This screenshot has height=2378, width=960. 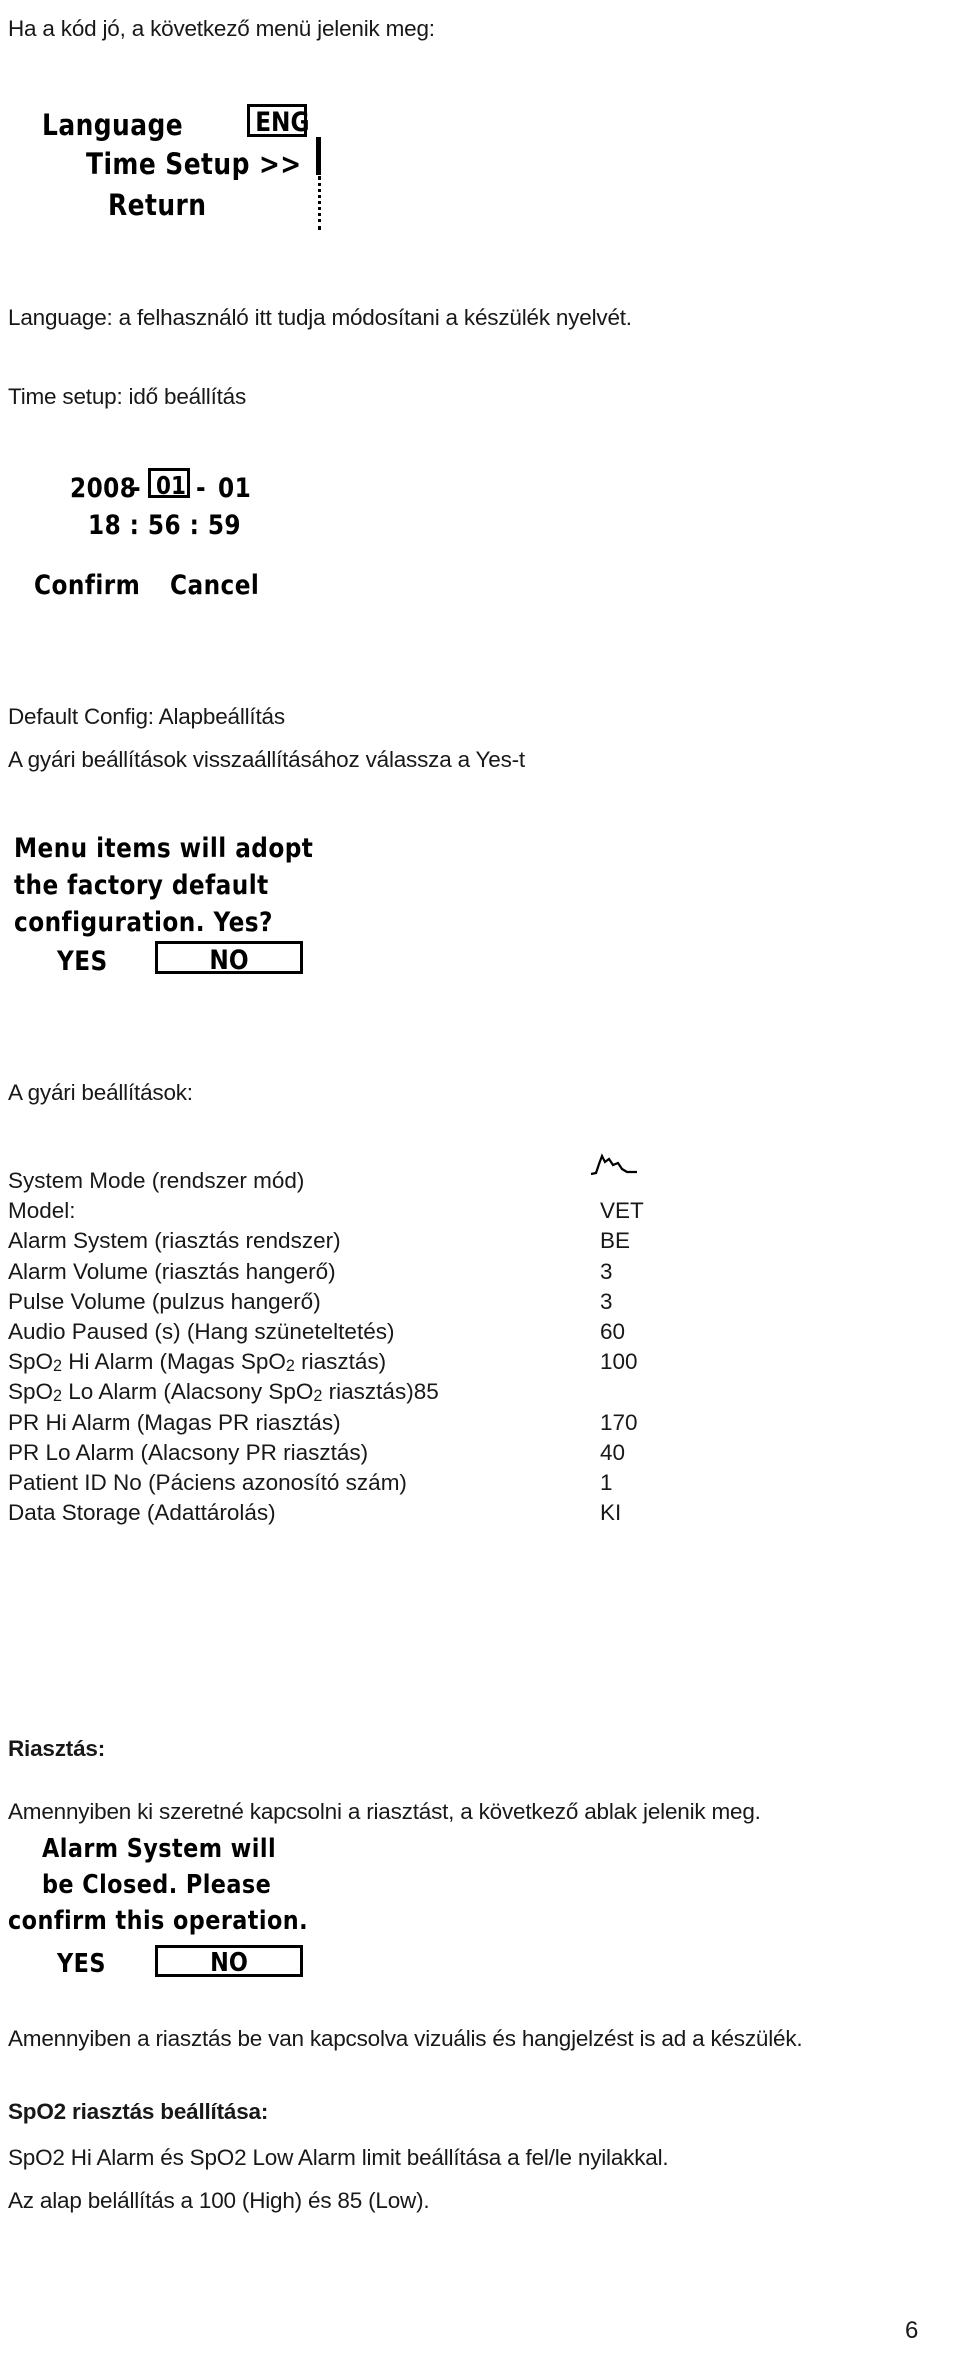 I want to click on setting-value: KI, so click(x=611, y=1513).